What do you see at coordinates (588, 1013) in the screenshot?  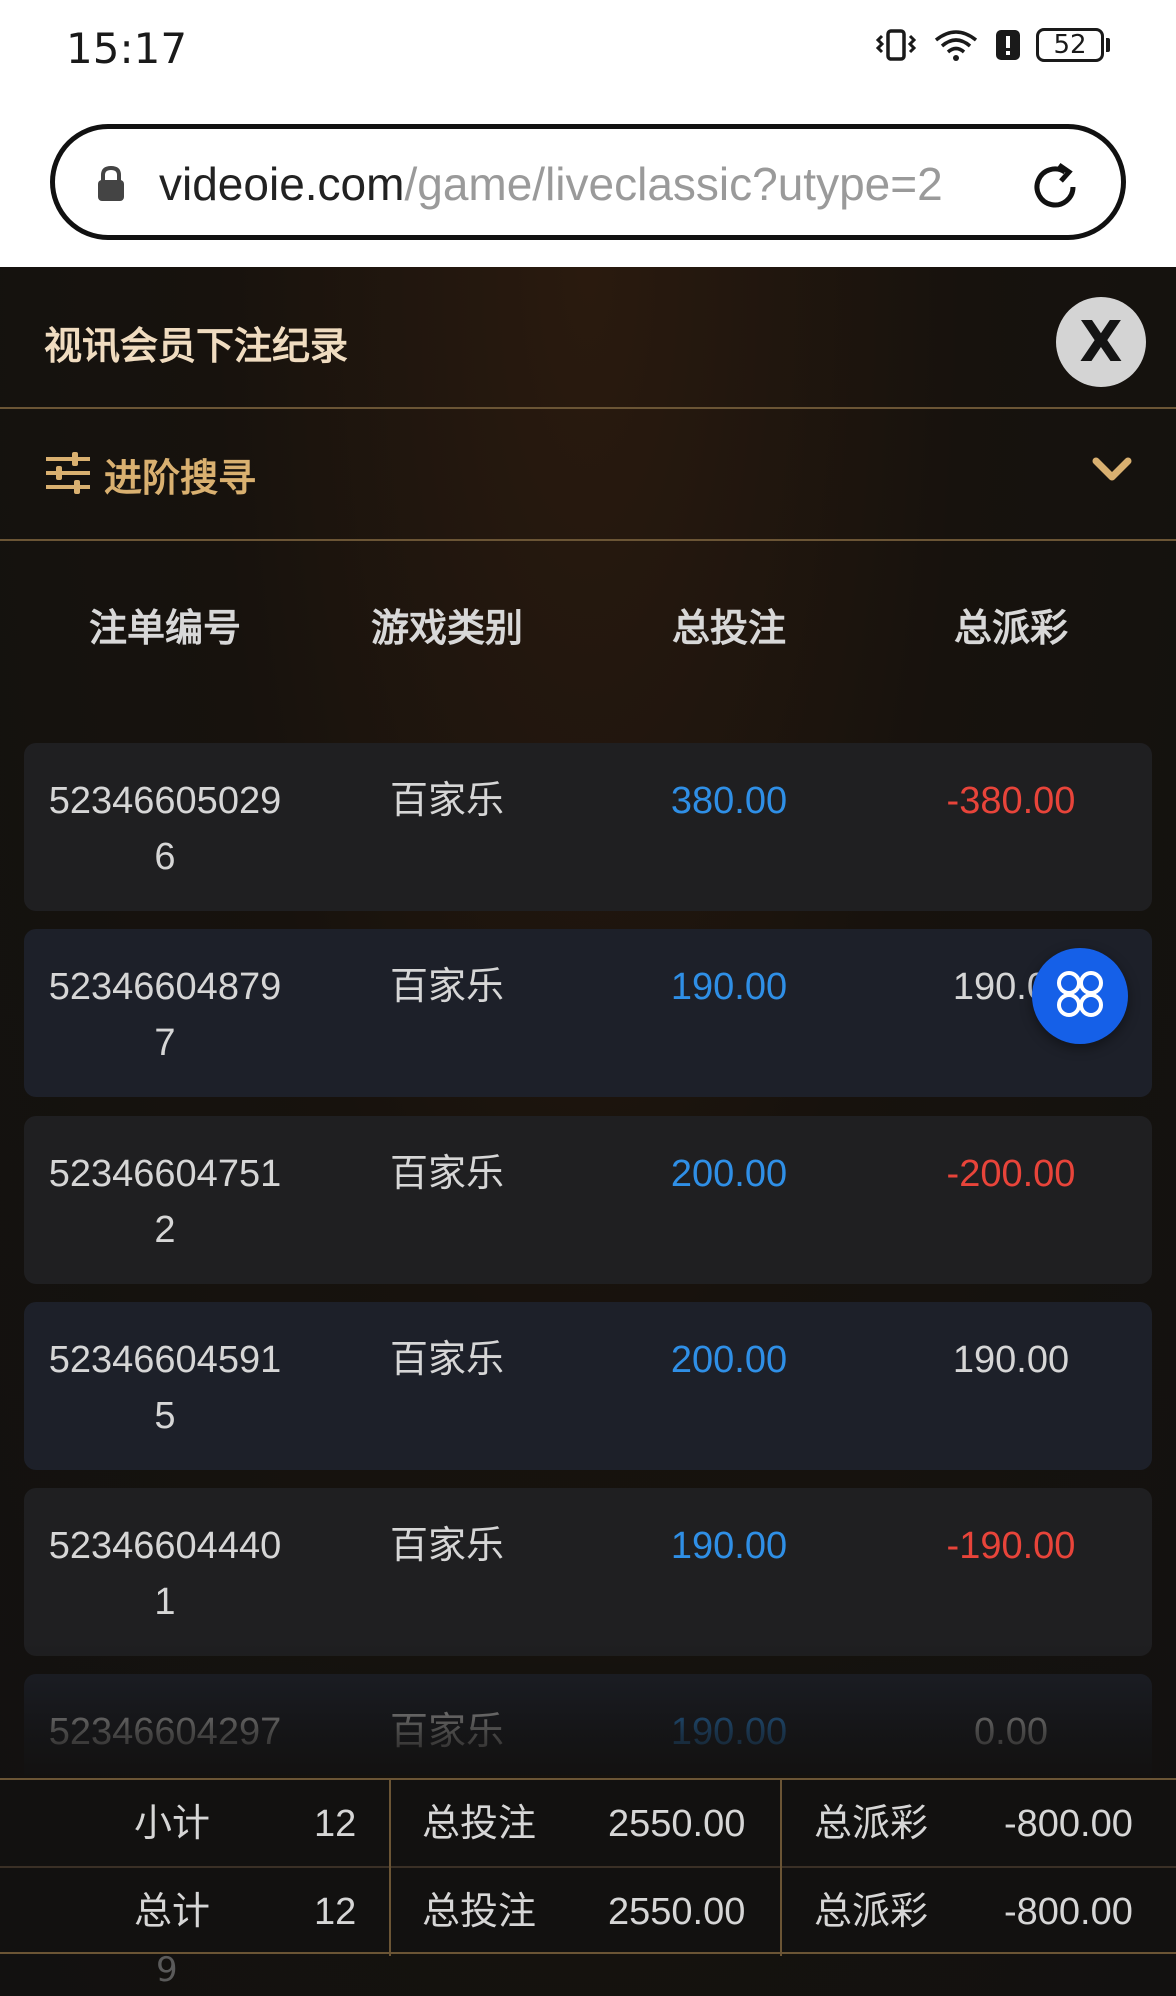 I see `table-row: 52346604879 7 百家乐 190.00 190.00` at bounding box center [588, 1013].